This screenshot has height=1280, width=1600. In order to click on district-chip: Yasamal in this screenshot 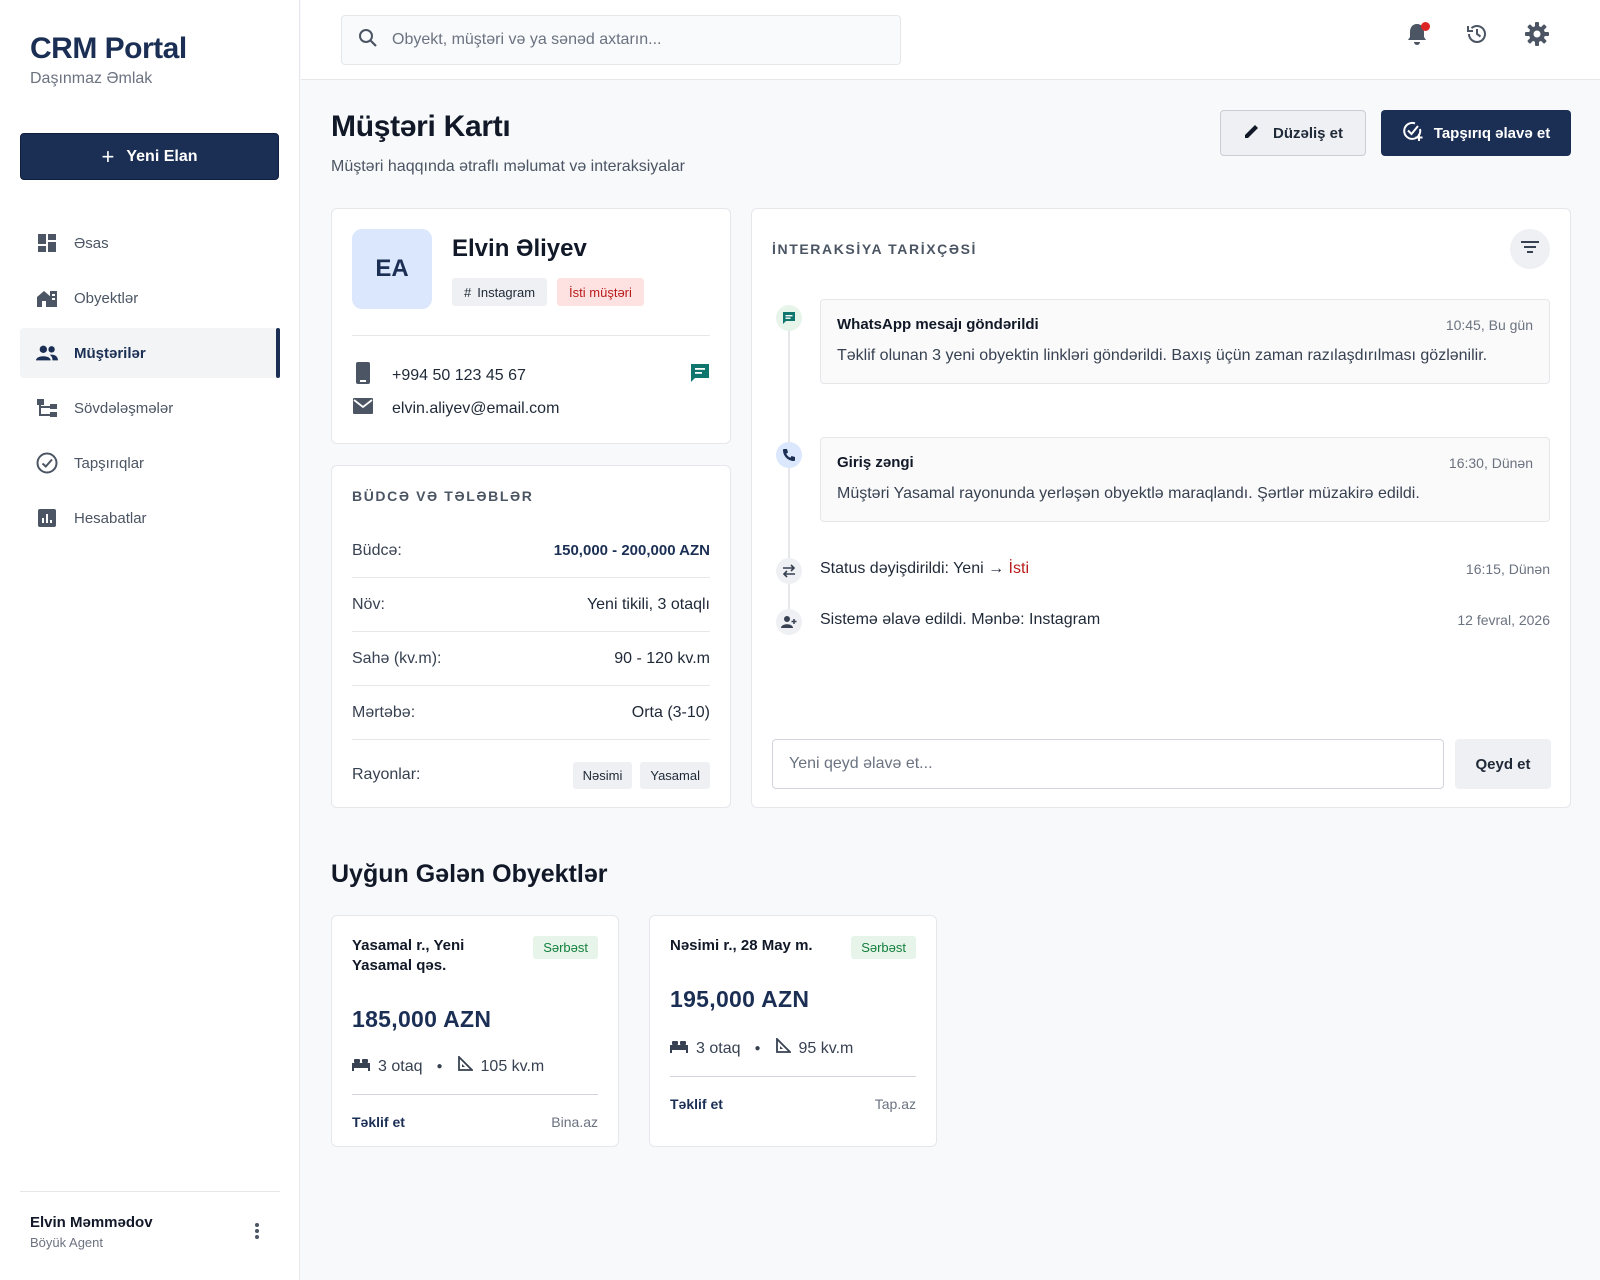, I will do `click(675, 775)`.